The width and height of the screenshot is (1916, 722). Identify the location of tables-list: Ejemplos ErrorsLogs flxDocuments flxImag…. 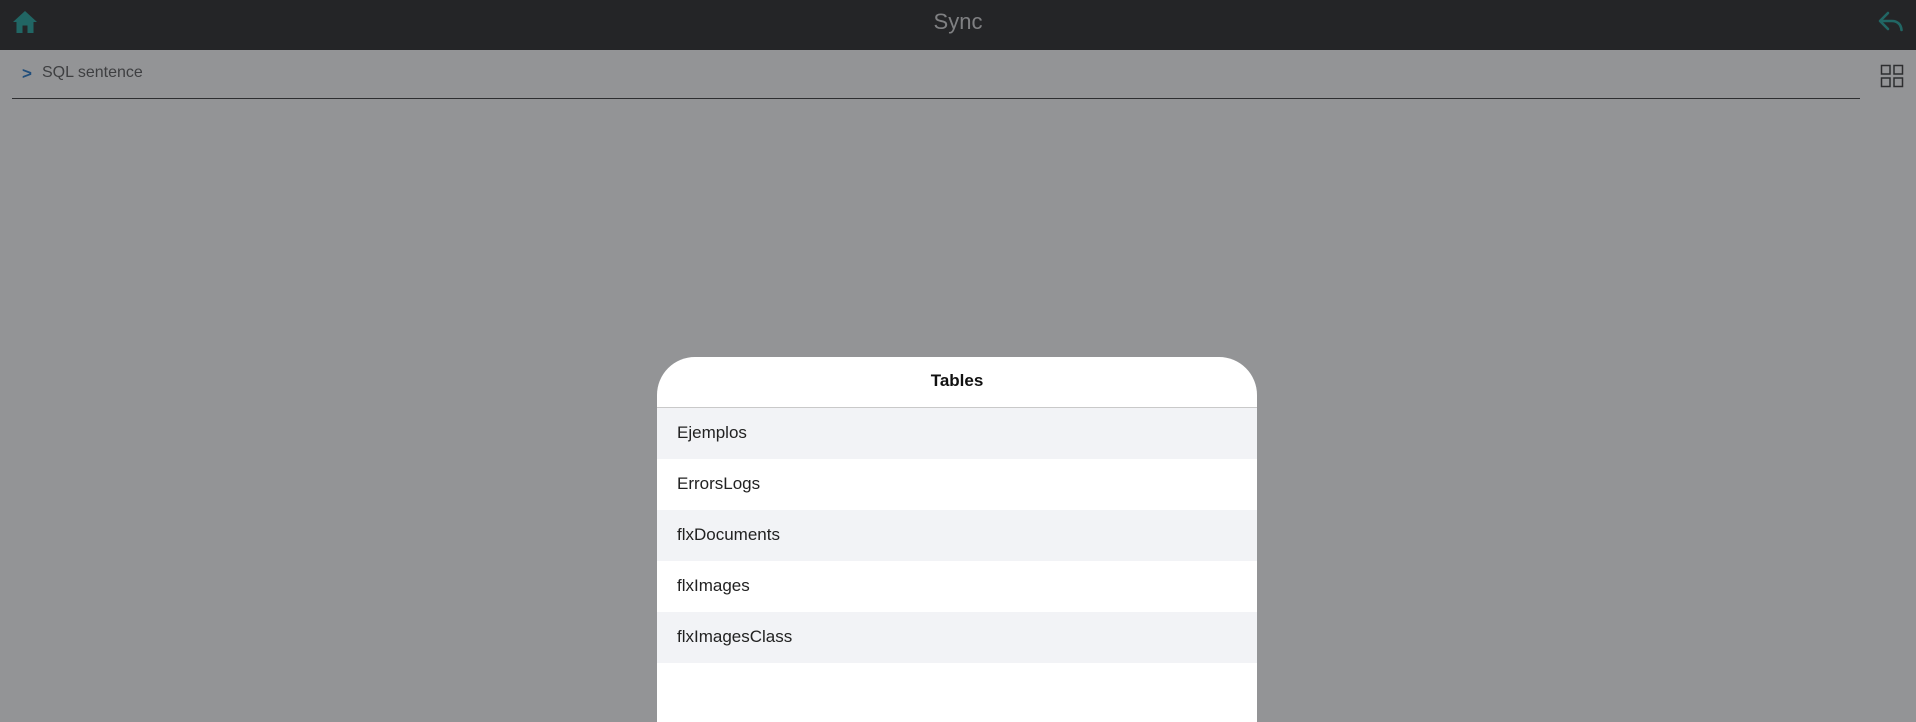
(957, 535).